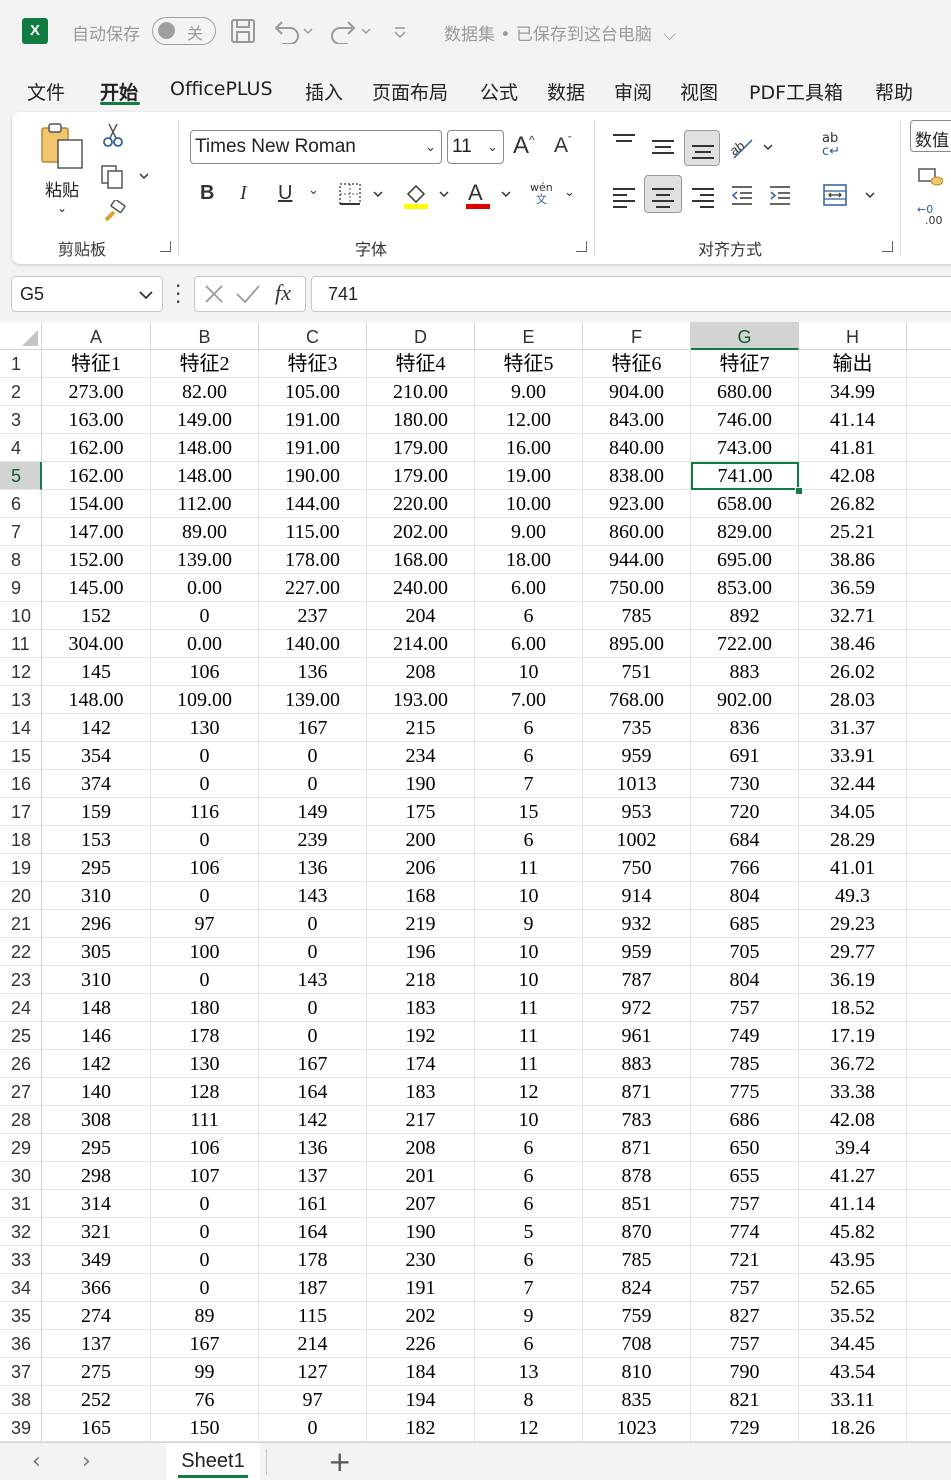  What do you see at coordinates (529, 700) in the screenshot?
I see `cell: 7.00` at bounding box center [529, 700].